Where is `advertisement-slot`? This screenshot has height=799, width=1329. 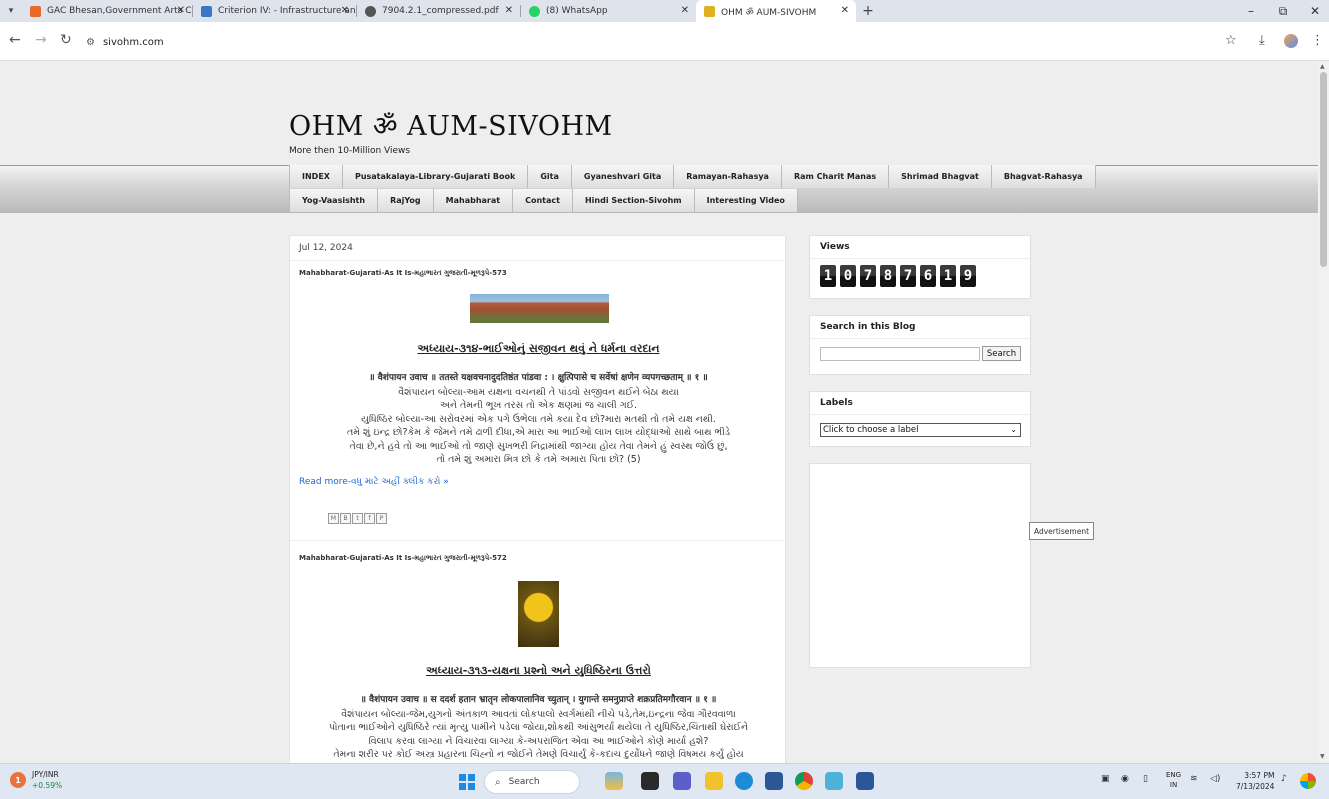
advertisement-slot is located at coordinates (920, 565).